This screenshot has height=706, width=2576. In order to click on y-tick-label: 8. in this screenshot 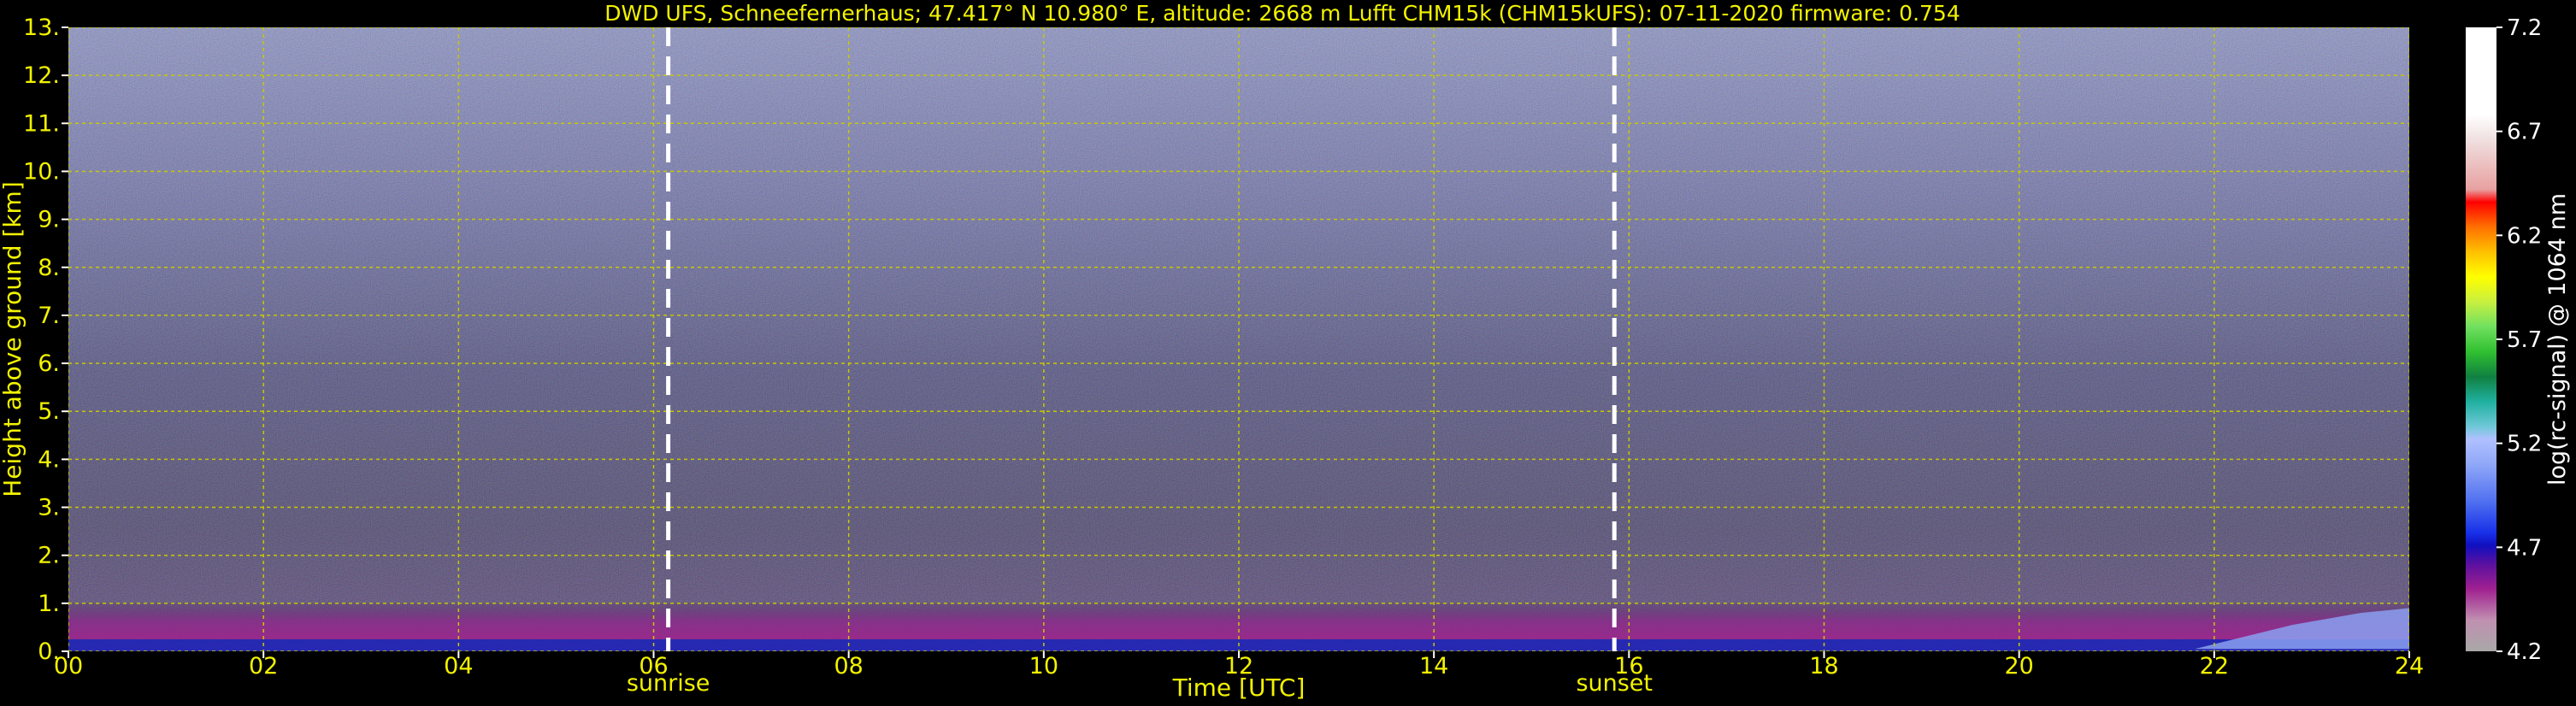, I will do `click(49, 268)`.